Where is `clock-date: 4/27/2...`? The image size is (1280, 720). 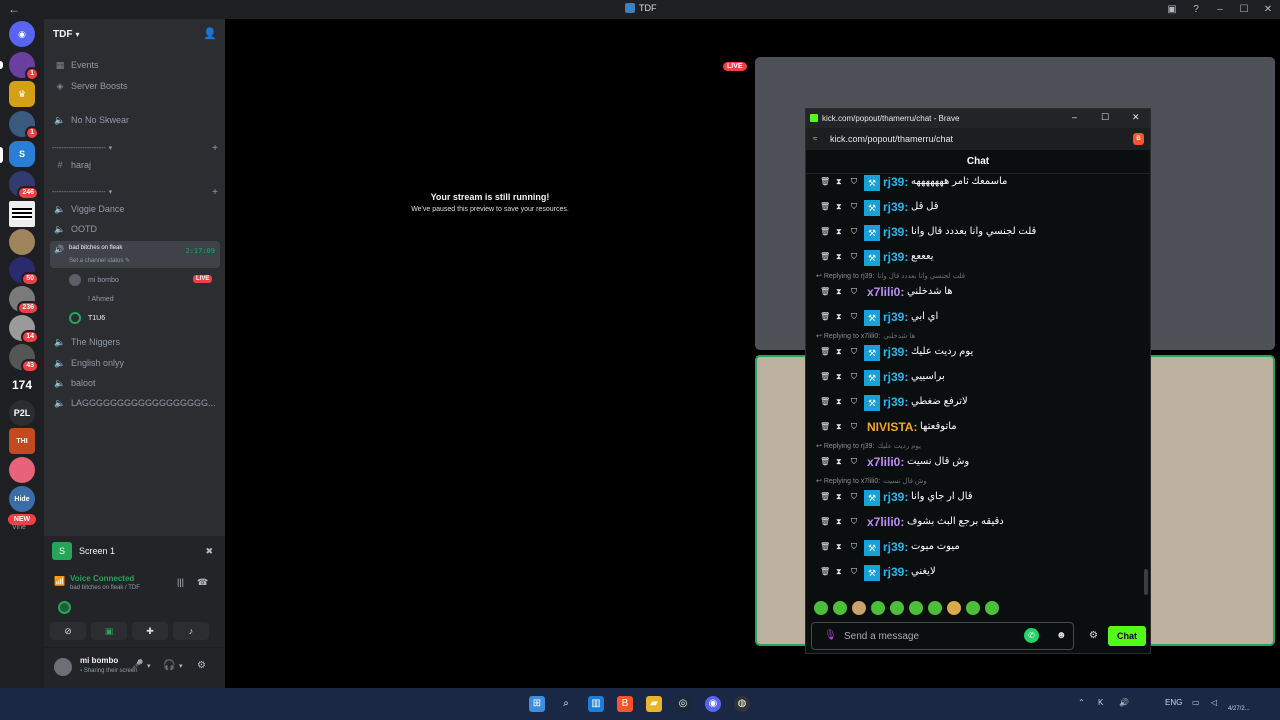
clock-date: 4/27/2... is located at coordinates (1239, 709).